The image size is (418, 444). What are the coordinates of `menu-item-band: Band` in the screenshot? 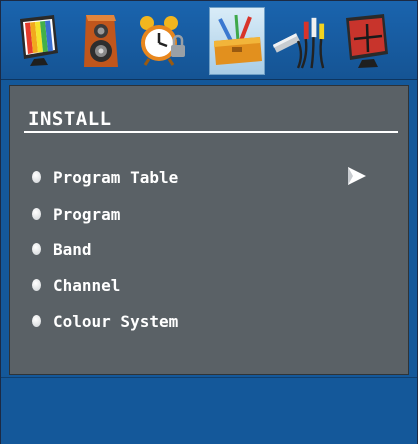 It's located at (62, 249).